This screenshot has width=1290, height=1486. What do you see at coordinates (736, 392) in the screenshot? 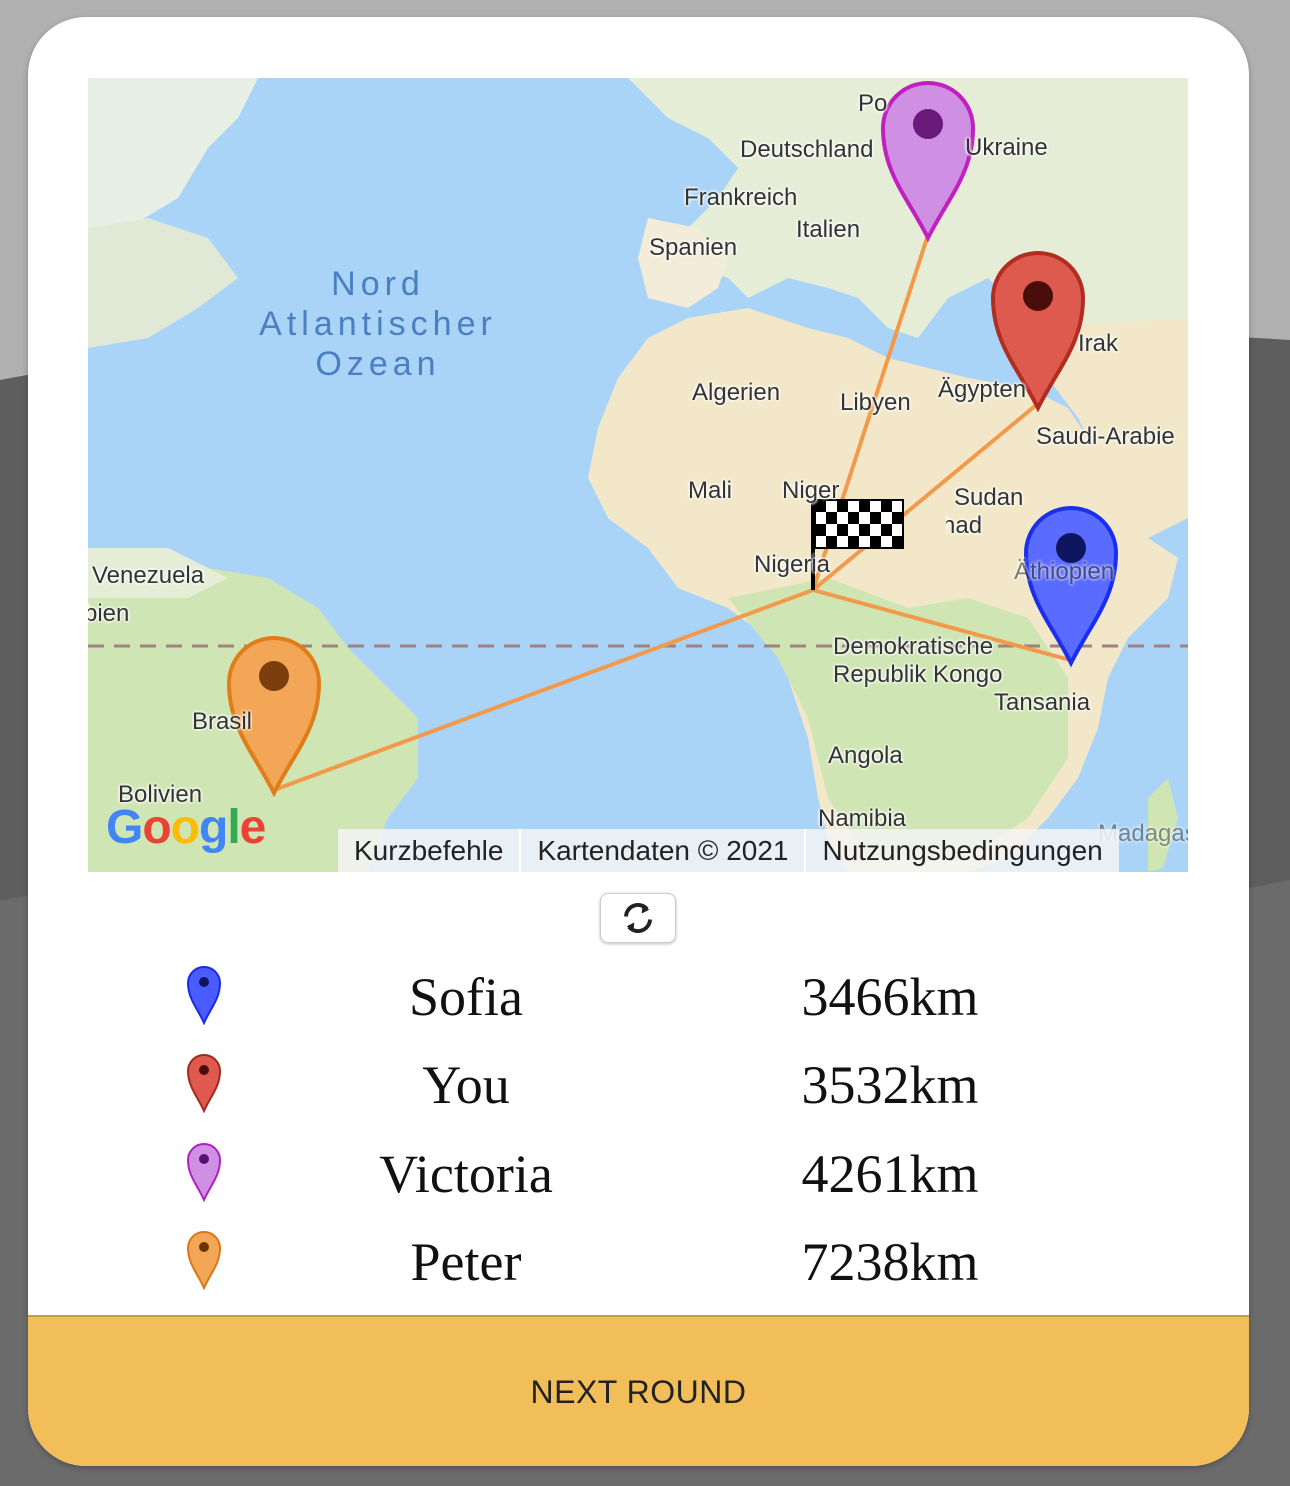
I see `map-label-algerien: Algerien` at bounding box center [736, 392].